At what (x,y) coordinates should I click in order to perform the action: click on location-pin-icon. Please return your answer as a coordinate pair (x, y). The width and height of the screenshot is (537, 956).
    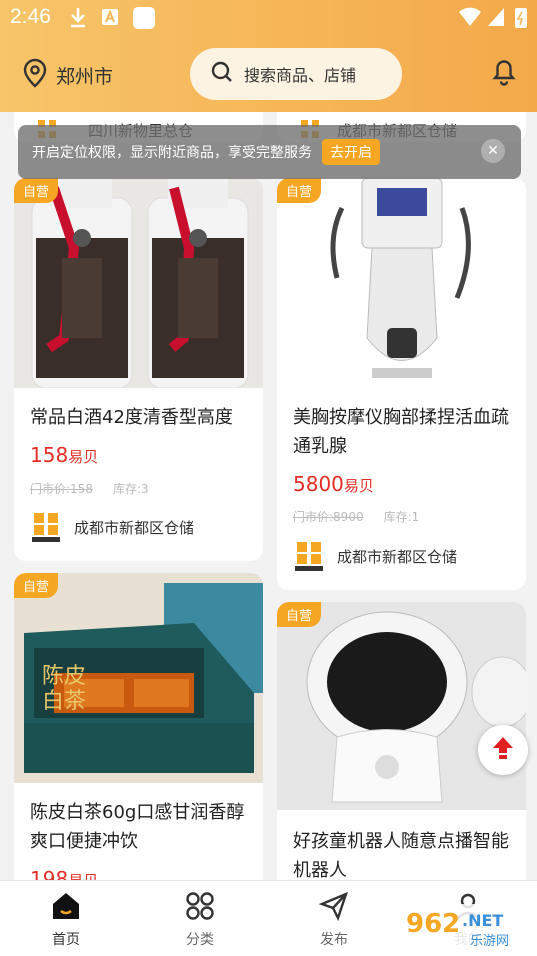
    Looking at the image, I should click on (35, 75).